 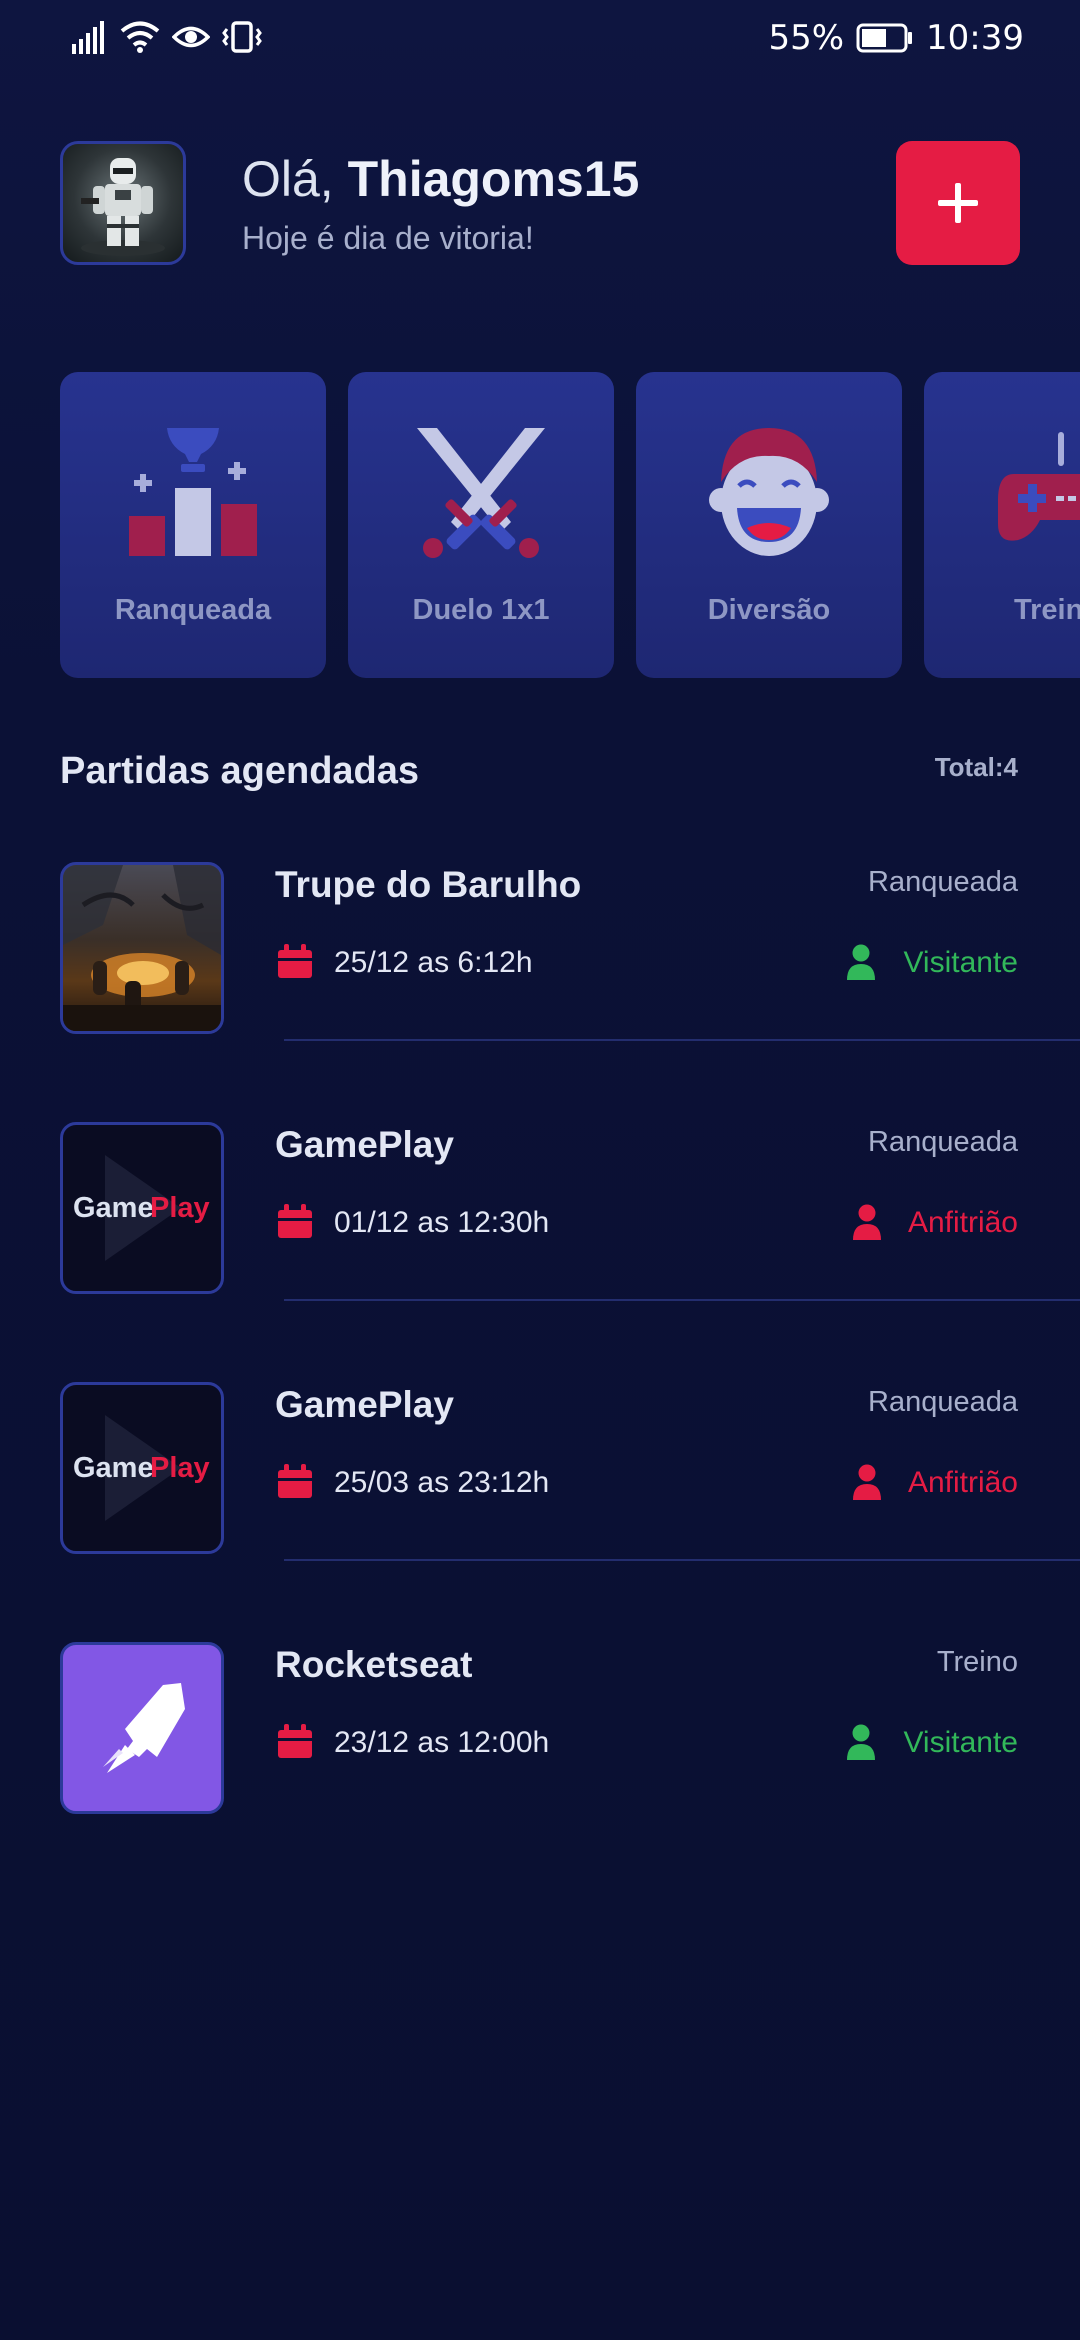 What do you see at coordinates (540, 37) in the screenshot?
I see `status-bar: 55% 10:39` at bounding box center [540, 37].